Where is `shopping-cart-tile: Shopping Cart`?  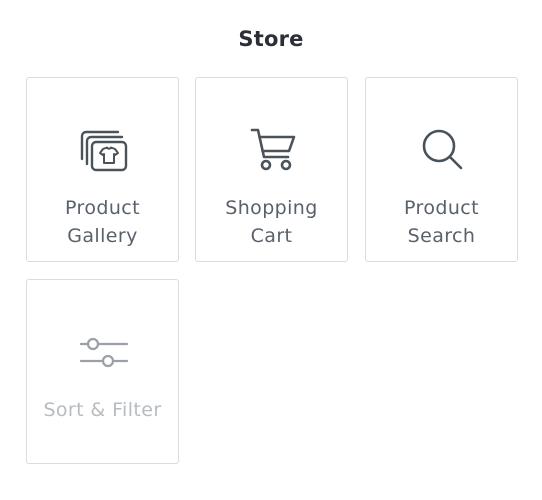
shopping-cart-tile: Shopping Cart is located at coordinates (271, 169).